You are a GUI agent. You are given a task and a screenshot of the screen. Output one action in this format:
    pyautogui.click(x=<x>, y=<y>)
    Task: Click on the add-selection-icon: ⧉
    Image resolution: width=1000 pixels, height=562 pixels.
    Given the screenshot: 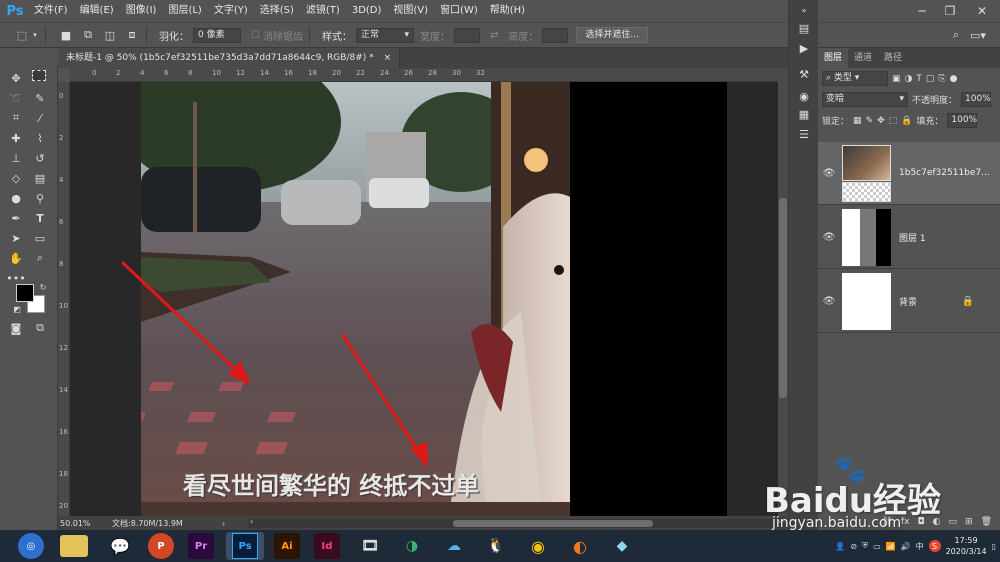 What is the action you would take?
    pyautogui.click(x=88, y=35)
    